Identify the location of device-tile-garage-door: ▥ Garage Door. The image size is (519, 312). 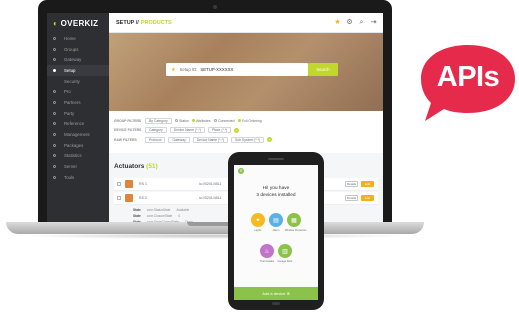
(285, 253).